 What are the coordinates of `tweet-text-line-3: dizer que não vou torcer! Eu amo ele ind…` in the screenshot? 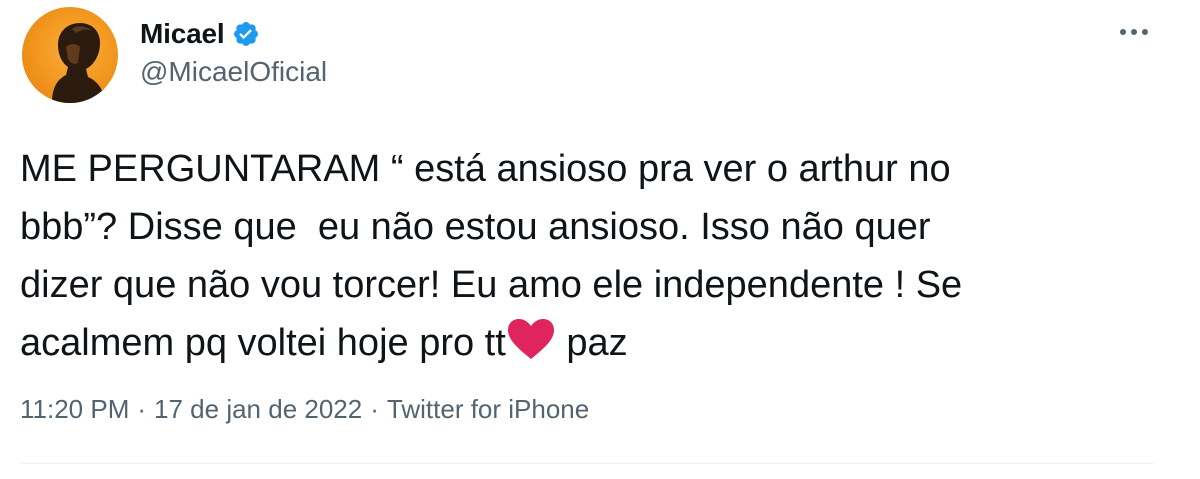 It's located at (491, 285).